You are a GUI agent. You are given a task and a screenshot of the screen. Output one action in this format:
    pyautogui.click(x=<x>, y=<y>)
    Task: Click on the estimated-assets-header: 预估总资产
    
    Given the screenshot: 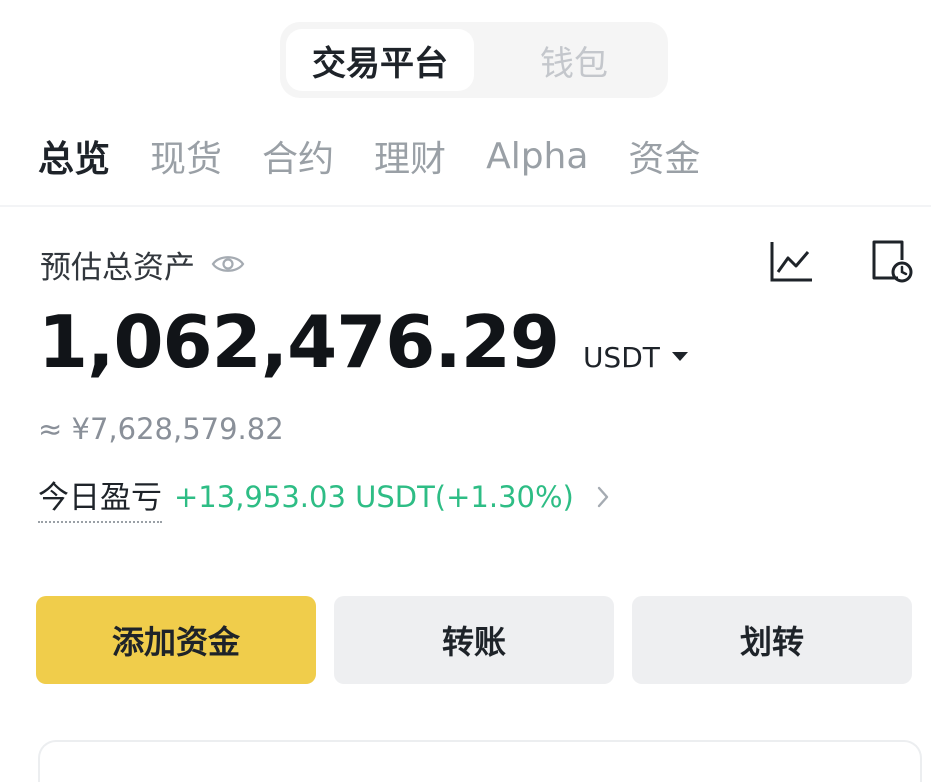 What is the action you would take?
    pyautogui.click(x=142, y=264)
    